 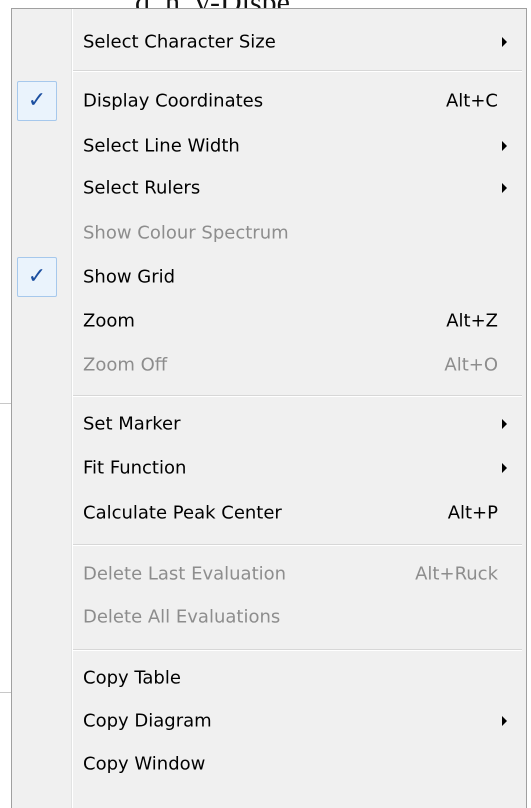 I want to click on menu-item-select-character-size: Select Character Size, so click(x=269, y=42).